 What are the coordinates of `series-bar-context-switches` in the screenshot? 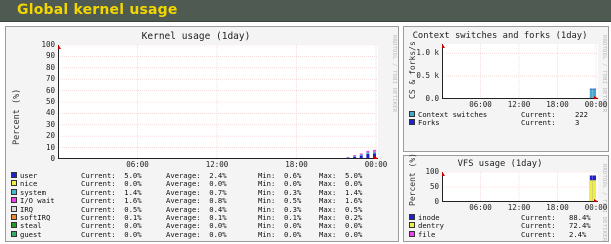 It's located at (591, 93).